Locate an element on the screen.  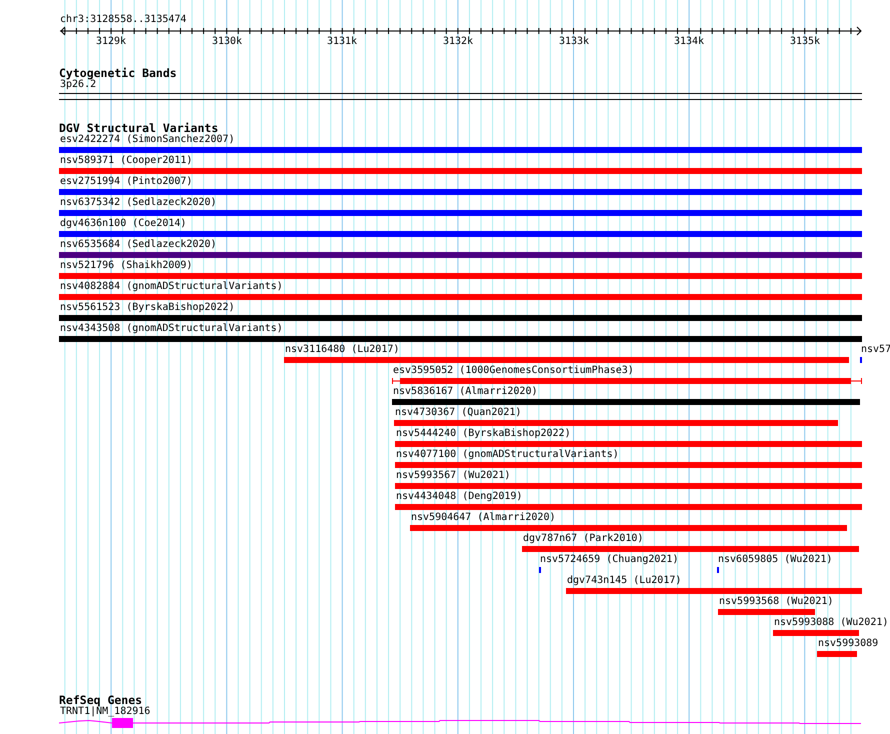
feature-label: nsv5724659 (Chuang2021) is located at coordinates (609, 560).